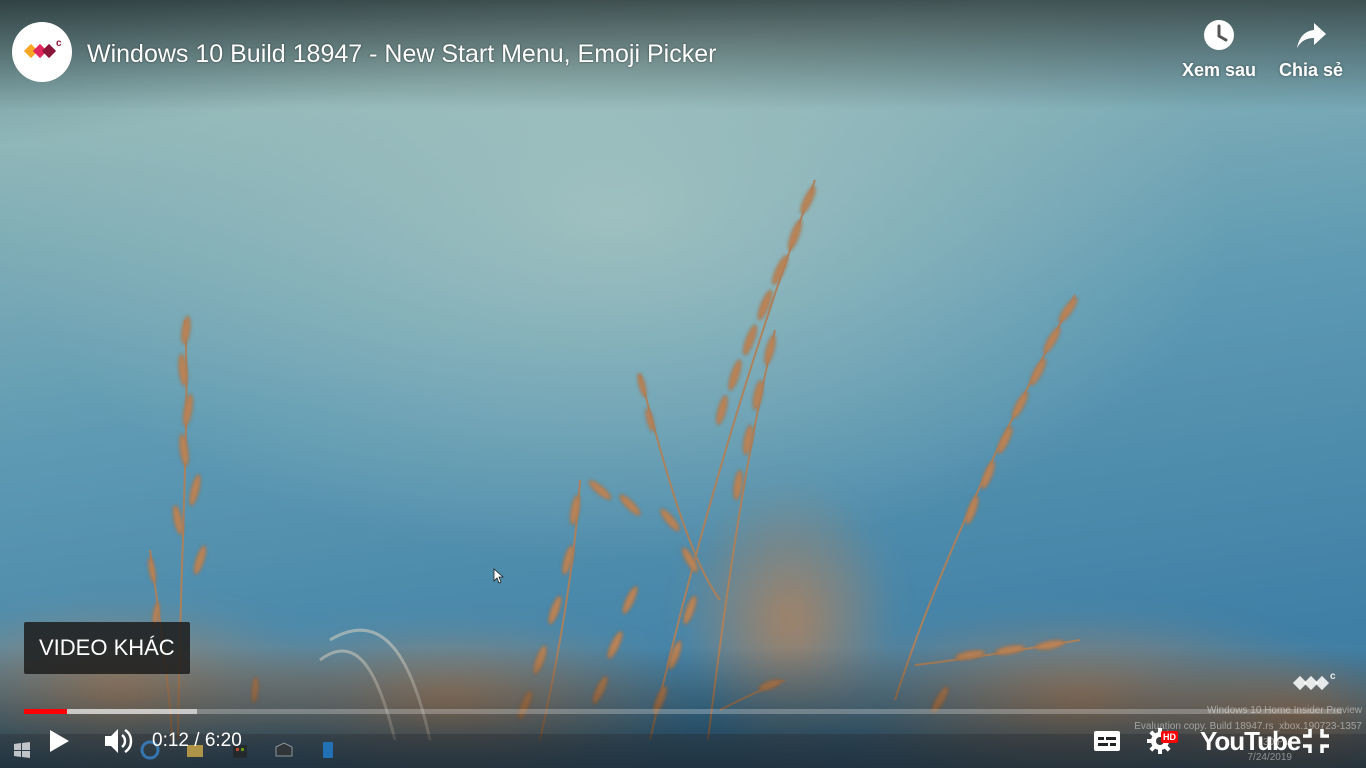 This screenshot has width=1366, height=768. I want to click on exit-fullscreen-button, so click(1316, 741).